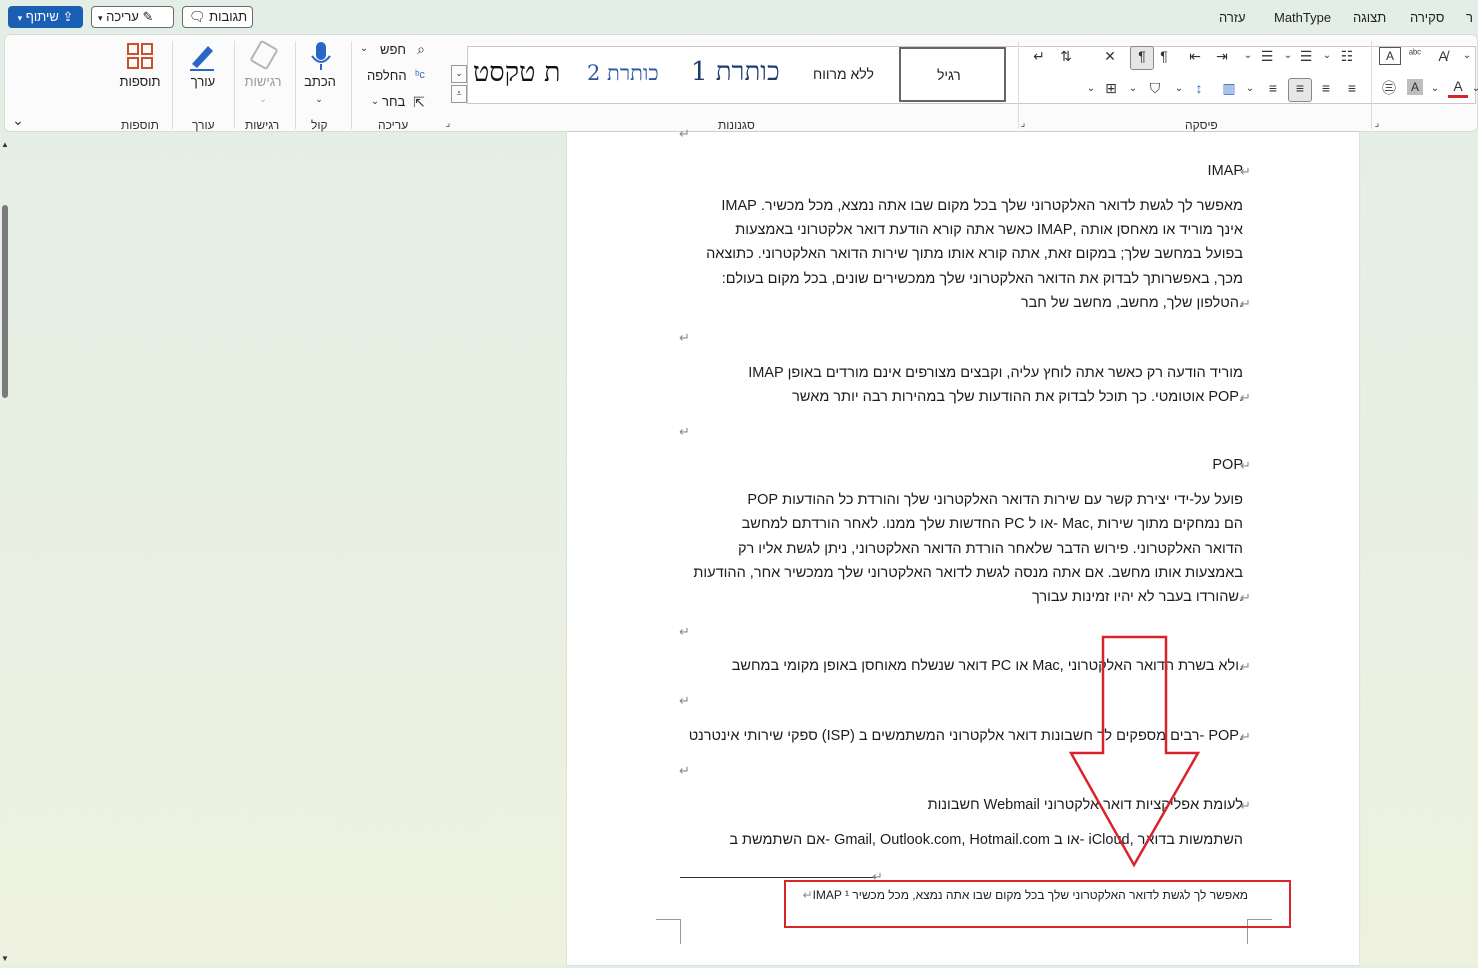 Image resolution: width=1478 pixels, height=968 pixels. Describe the element at coordinates (1443, 56) in the screenshot. I see `clear-formatting-icon: A̸` at that location.